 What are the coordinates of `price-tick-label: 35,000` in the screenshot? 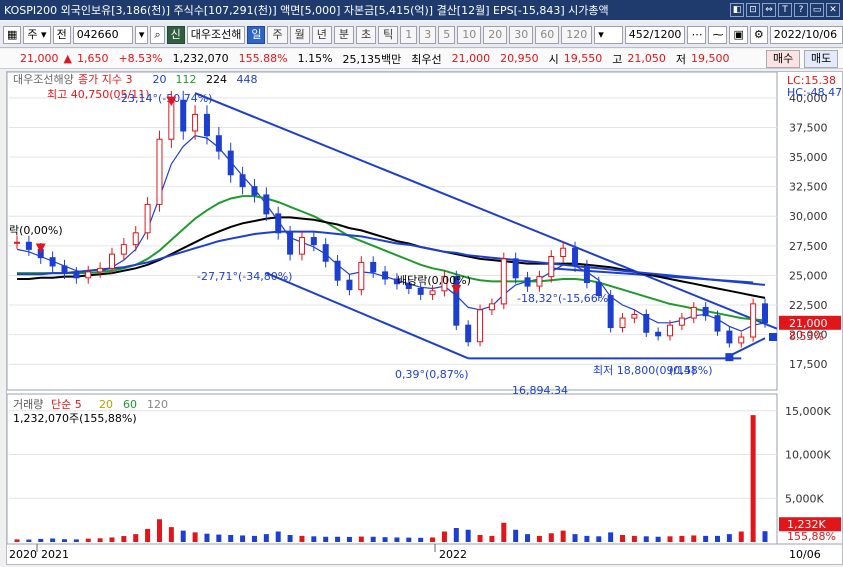 It's located at (808, 157).